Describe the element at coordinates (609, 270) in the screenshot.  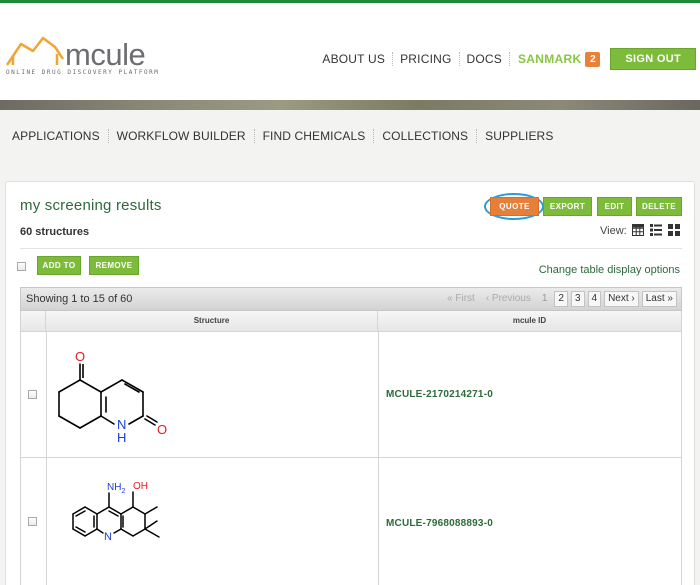
I see `change-table-options-link: Change table display options` at that location.